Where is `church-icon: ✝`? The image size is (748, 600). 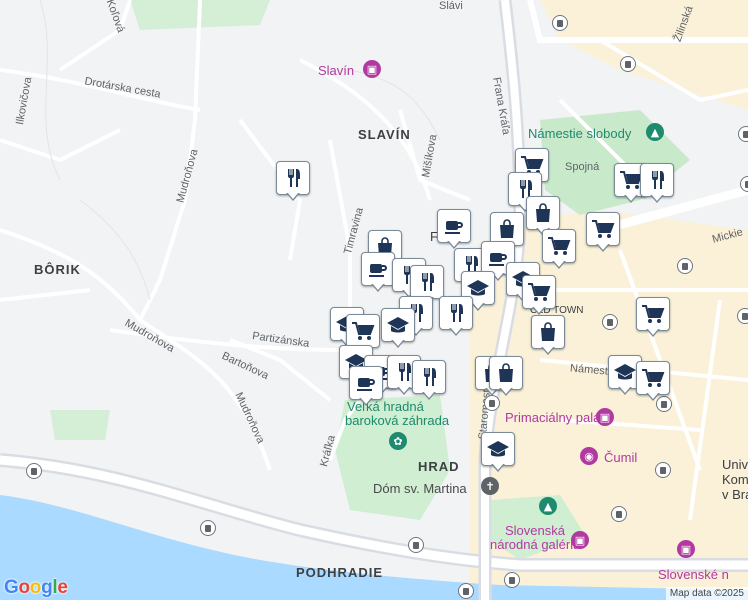 church-icon: ✝ is located at coordinates (490, 486).